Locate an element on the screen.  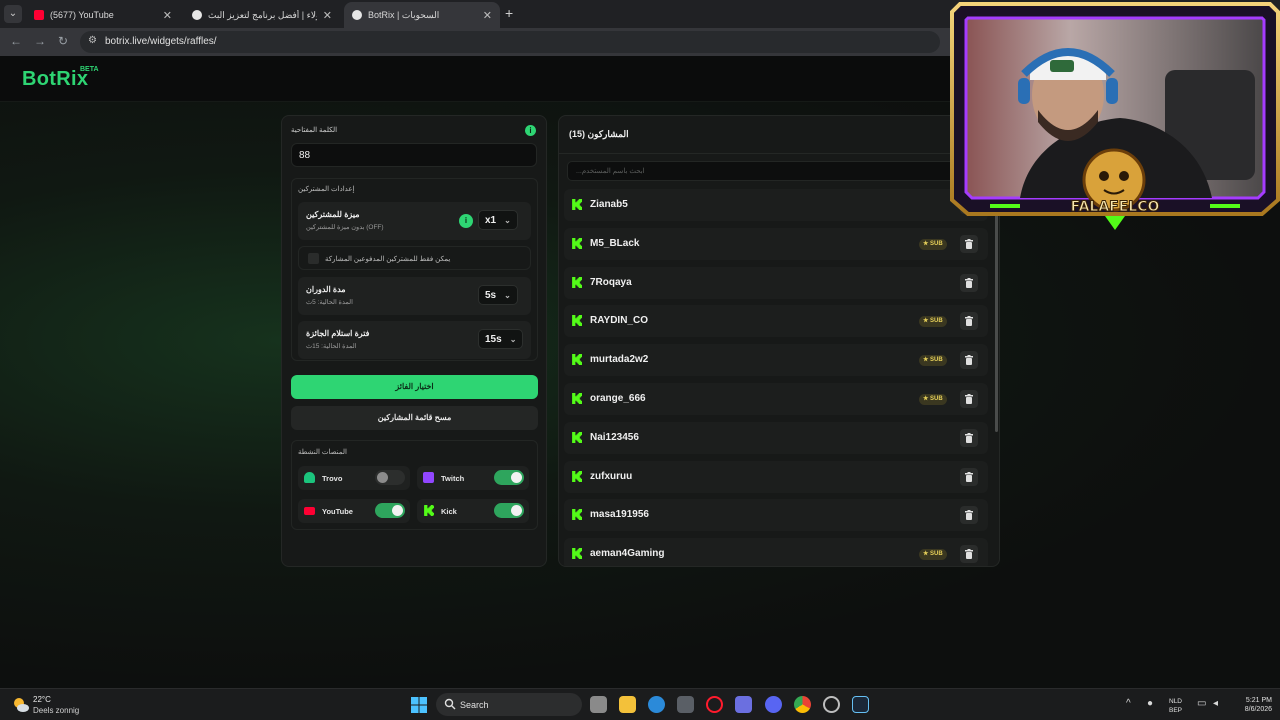
keyword-input is located at coordinates (414, 155).